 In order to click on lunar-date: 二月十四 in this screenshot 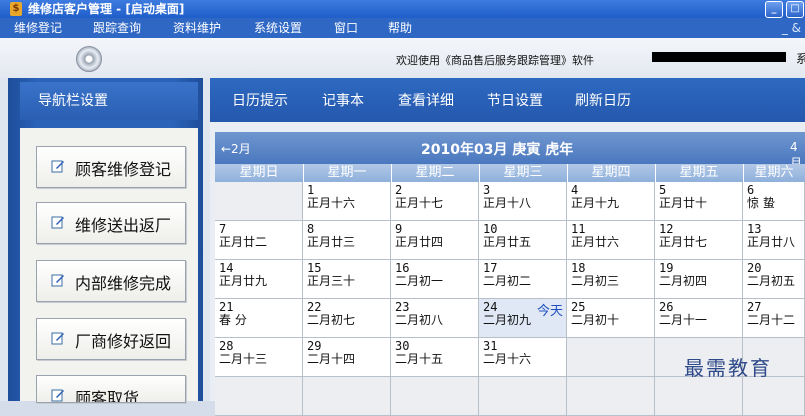, I will do `click(331, 359)`.